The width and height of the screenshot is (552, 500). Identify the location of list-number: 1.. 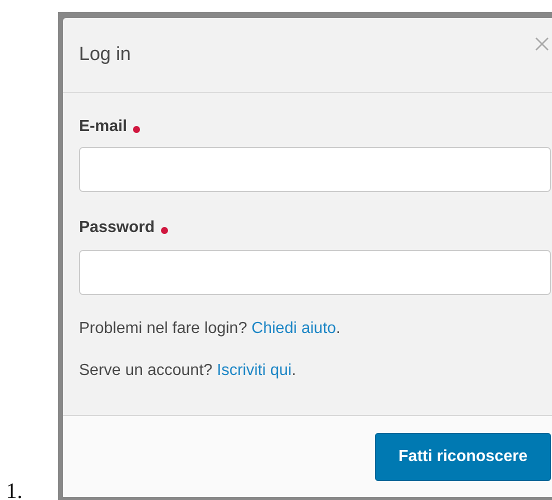
(14, 489).